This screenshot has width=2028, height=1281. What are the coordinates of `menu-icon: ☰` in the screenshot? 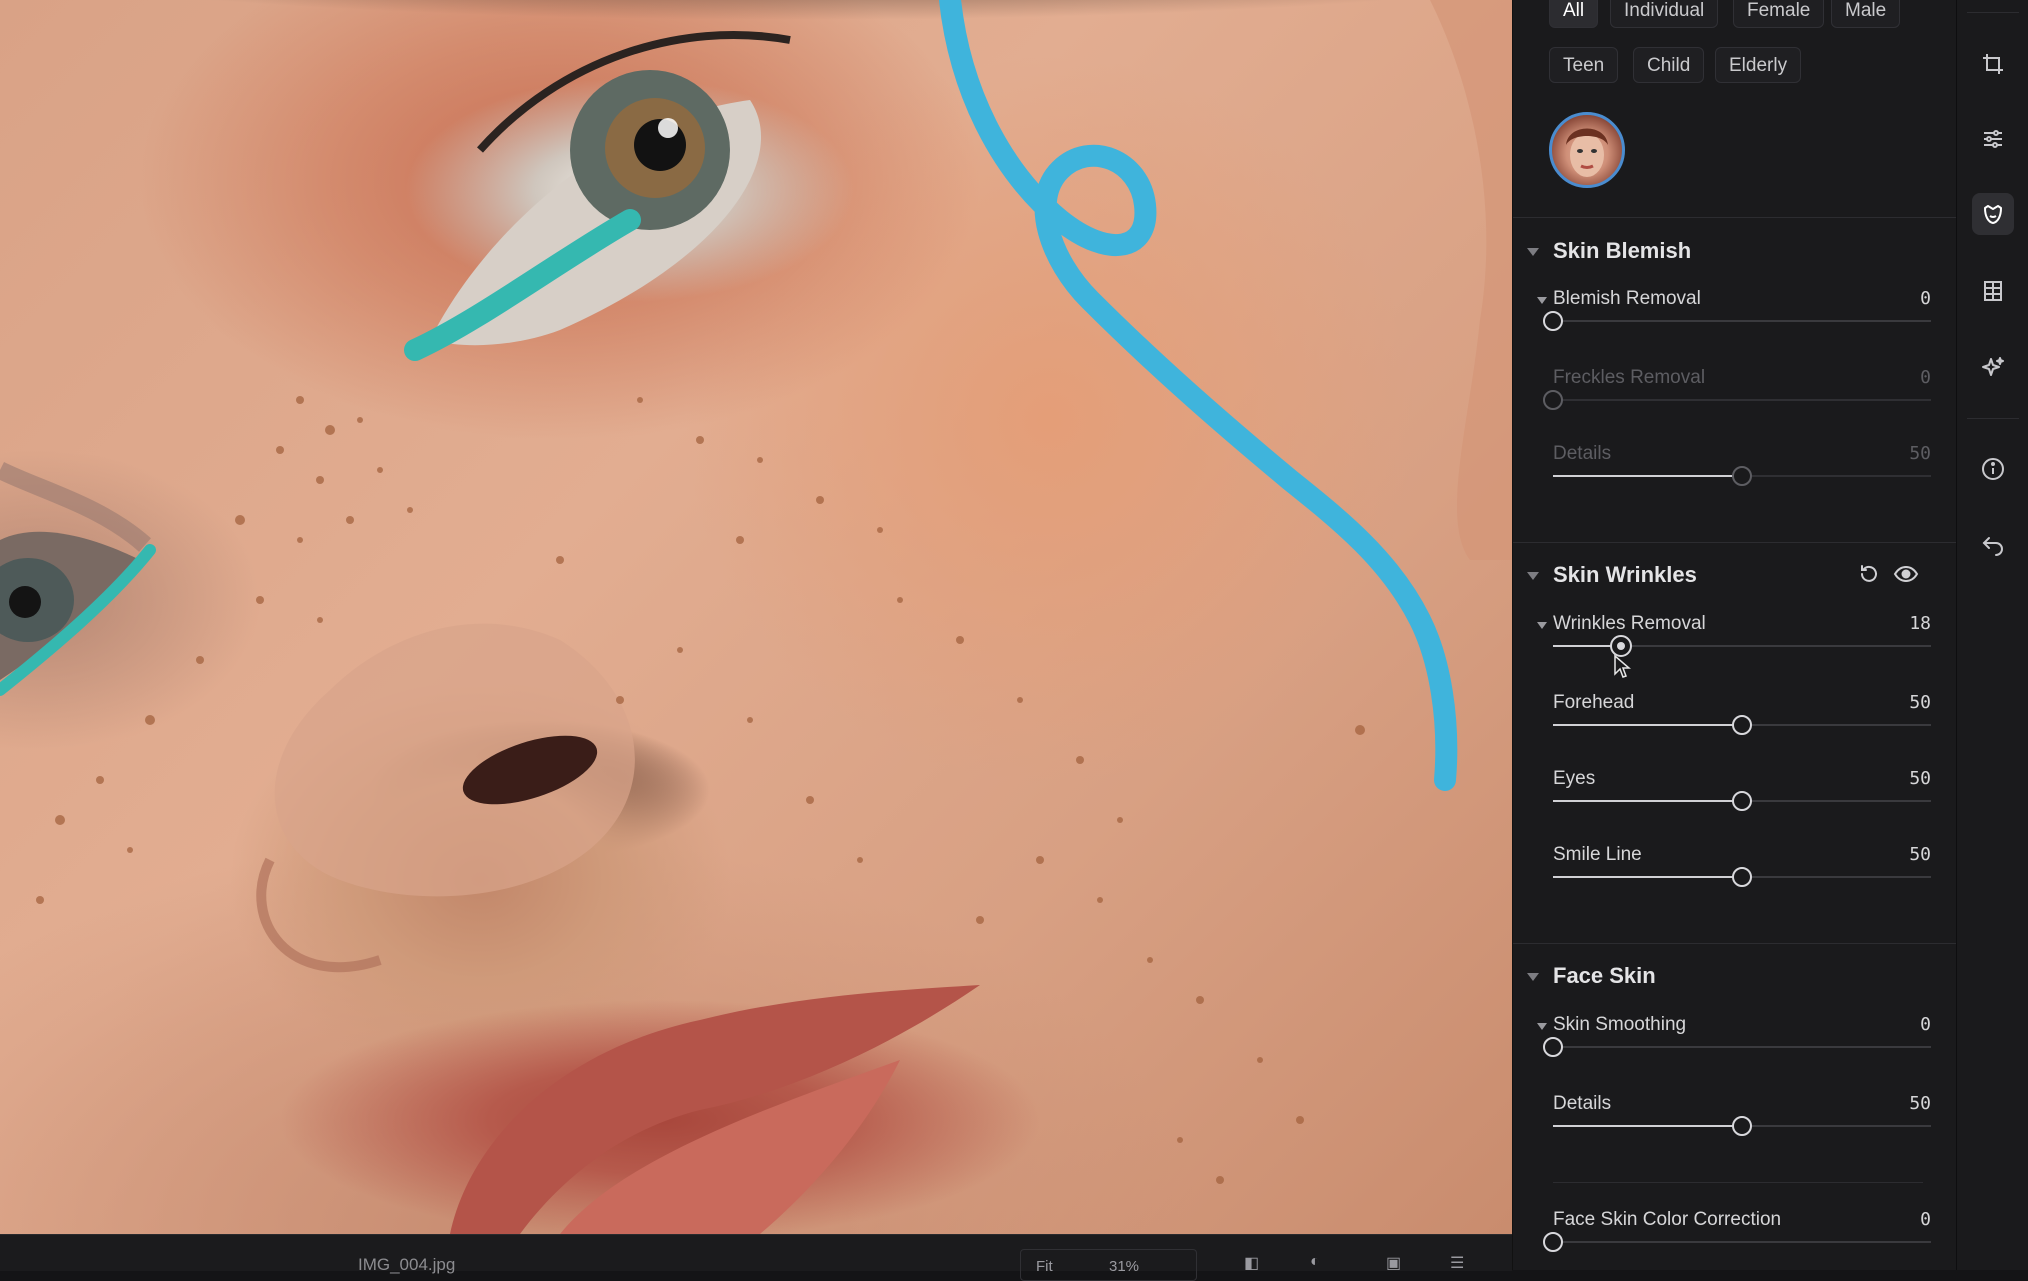 It's located at (1461, 1263).